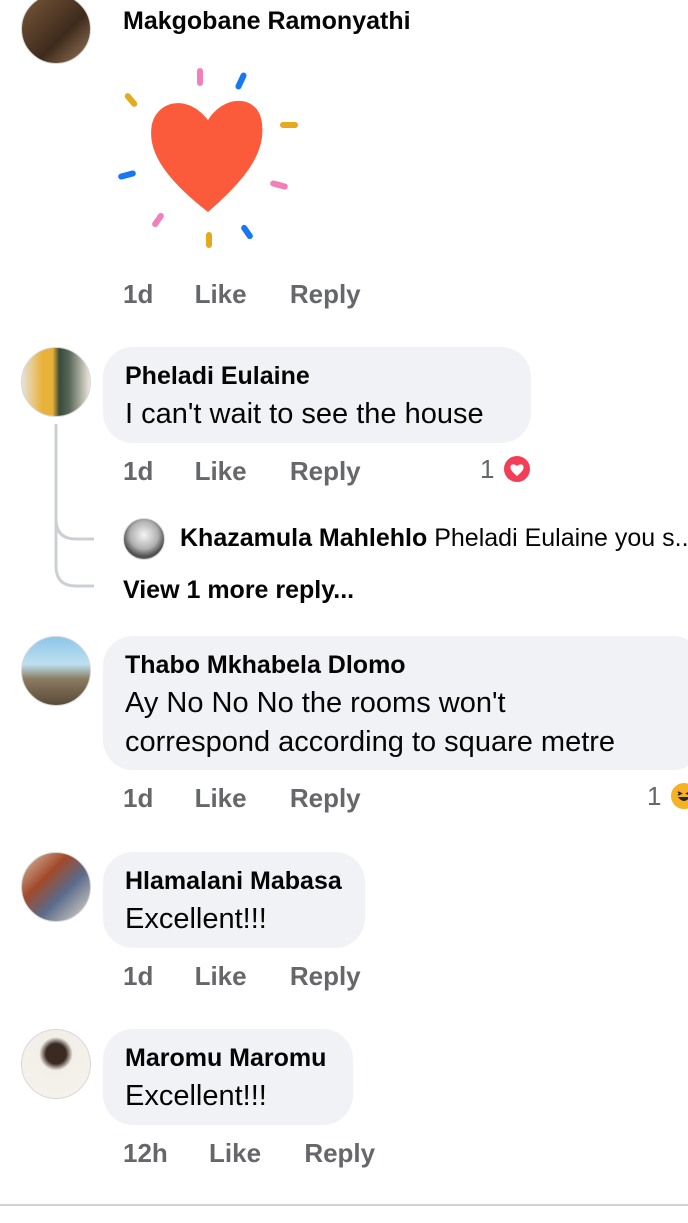 The height and width of the screenshot is (1223, 688). I want to click on reply-author: Khazamula Mahlehlo, so click(303, 538).